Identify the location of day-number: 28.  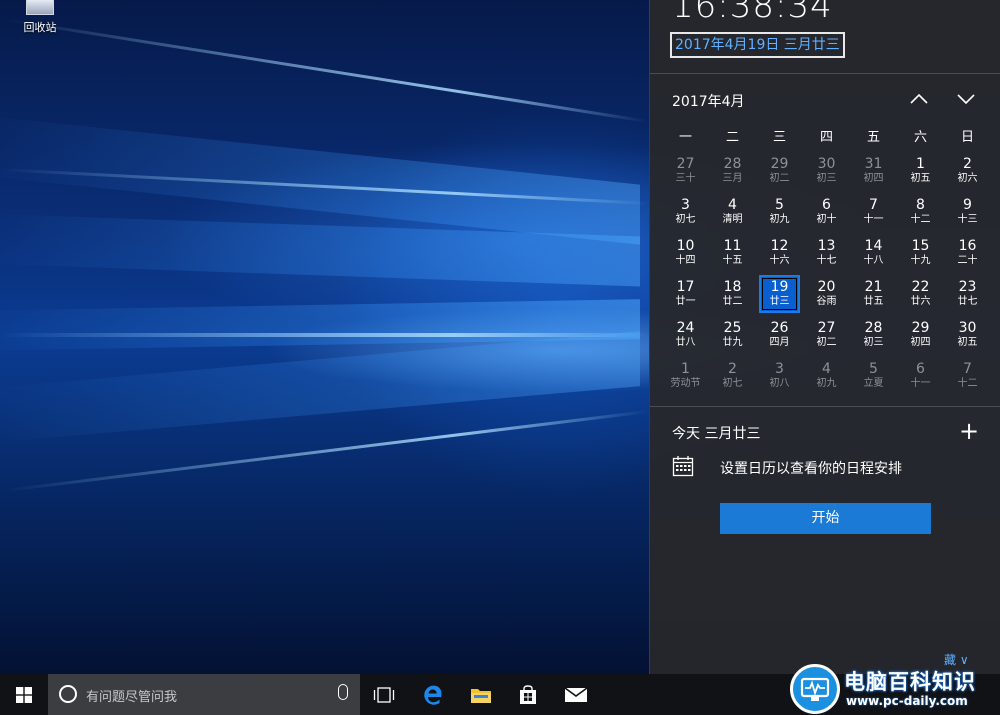
(873, 328).